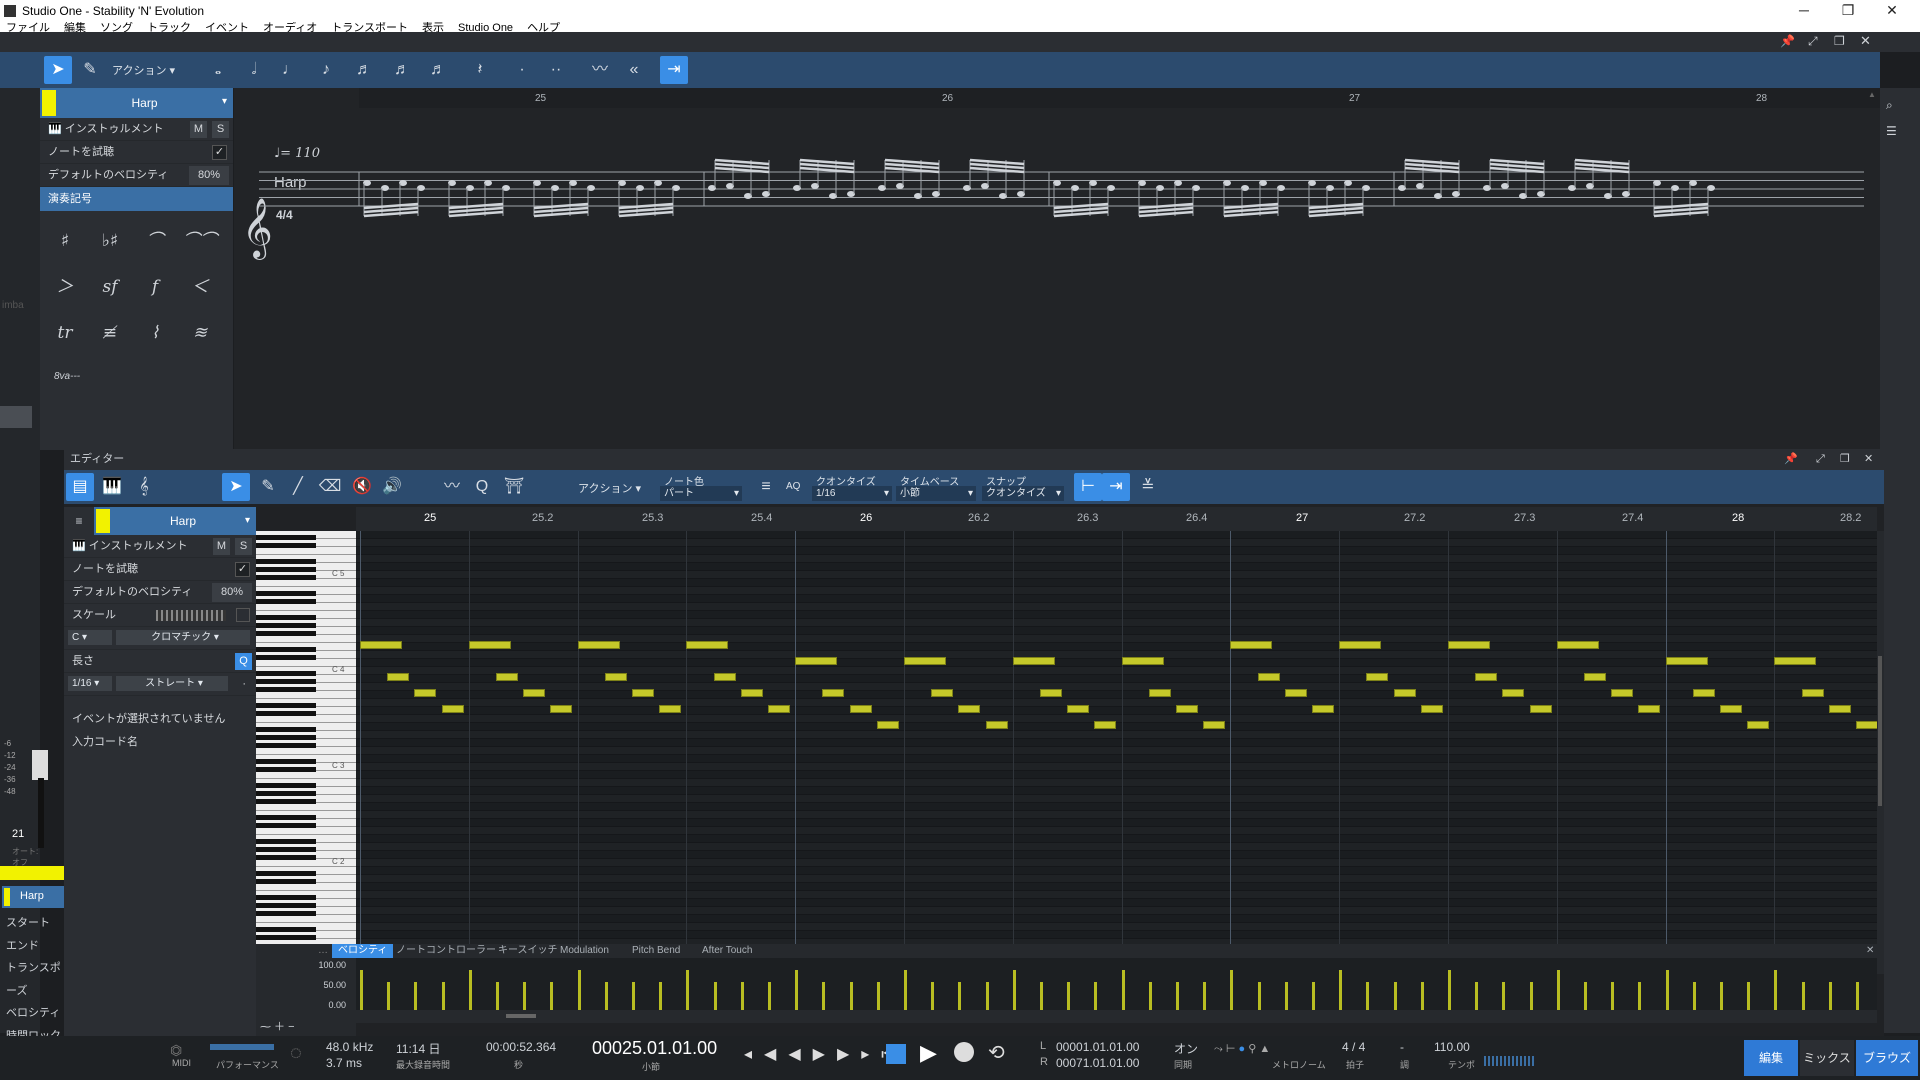 The width and height of the screenshot is (1920, 1080). What do you see at coordinates (65, 241) in the screenshot?
I see `sharp-symbol: ♯` at bounding box center [65, 241].